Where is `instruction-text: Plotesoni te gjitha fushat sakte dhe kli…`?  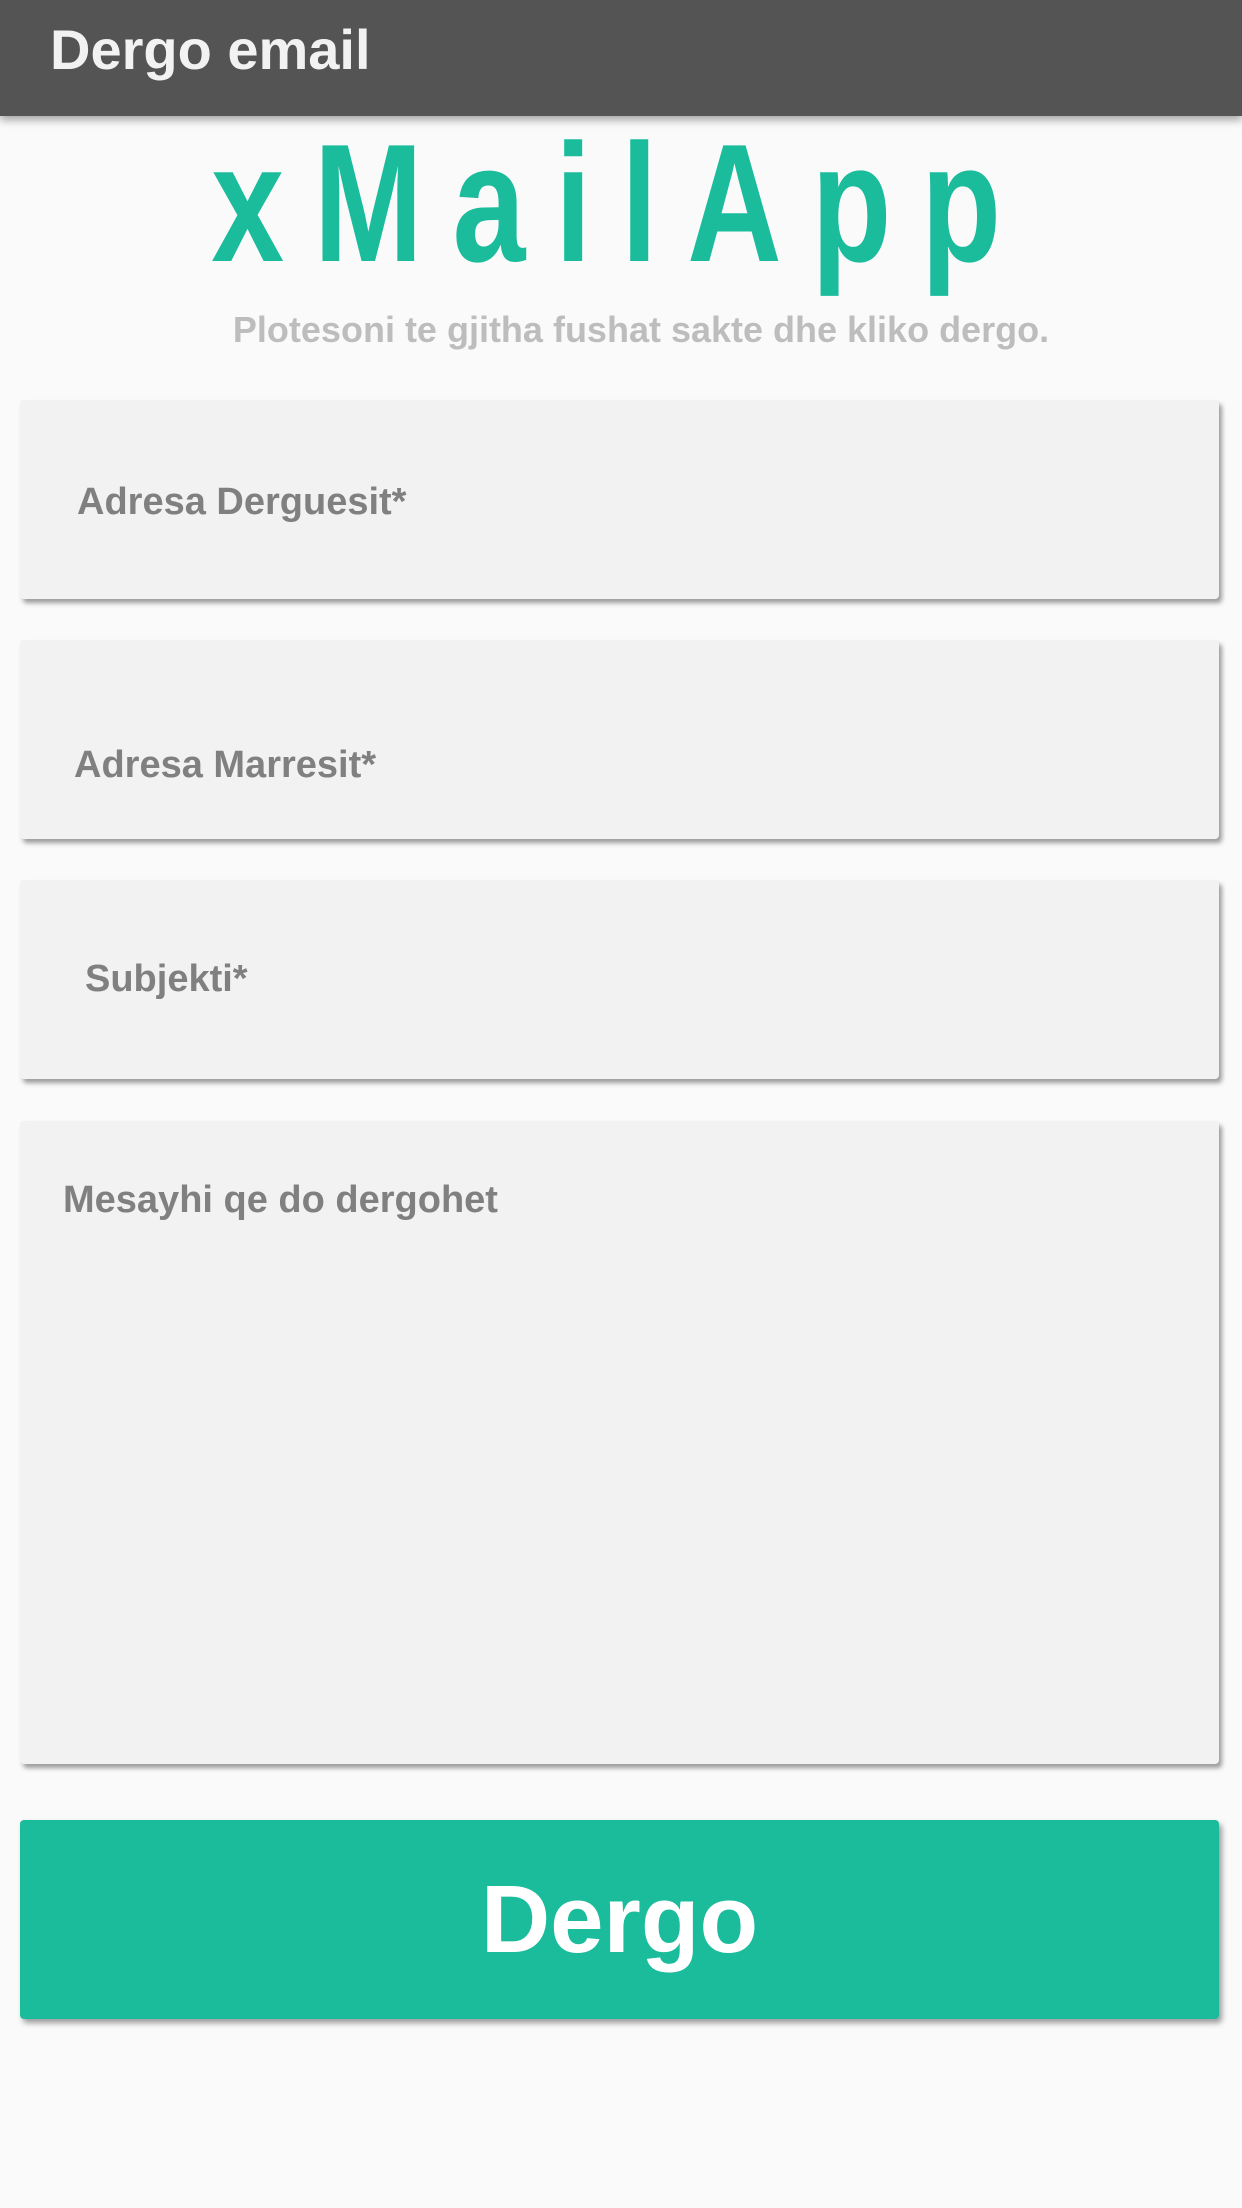
instruction-text: Plotesoni te gjitha fushat sakte dhe kli… is located at coordinates (641, 329).